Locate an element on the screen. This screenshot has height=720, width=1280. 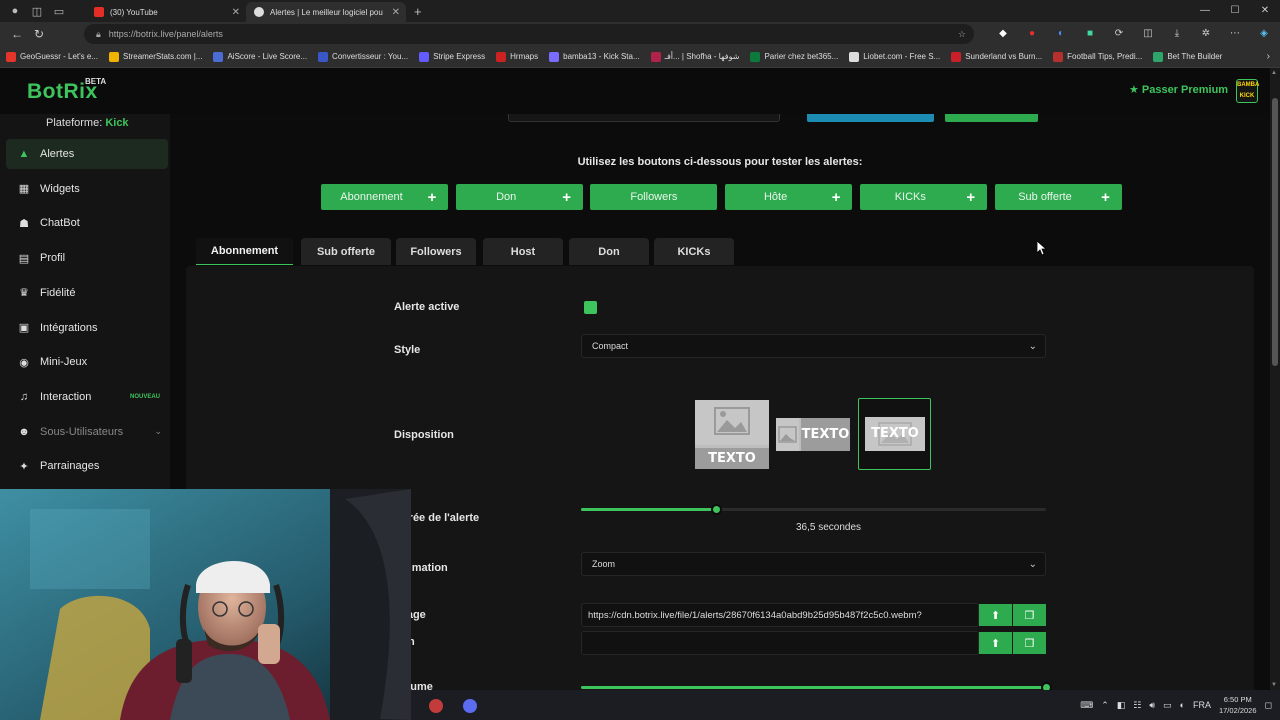
tab-followers: Followers is located at coordinates (436, 251).